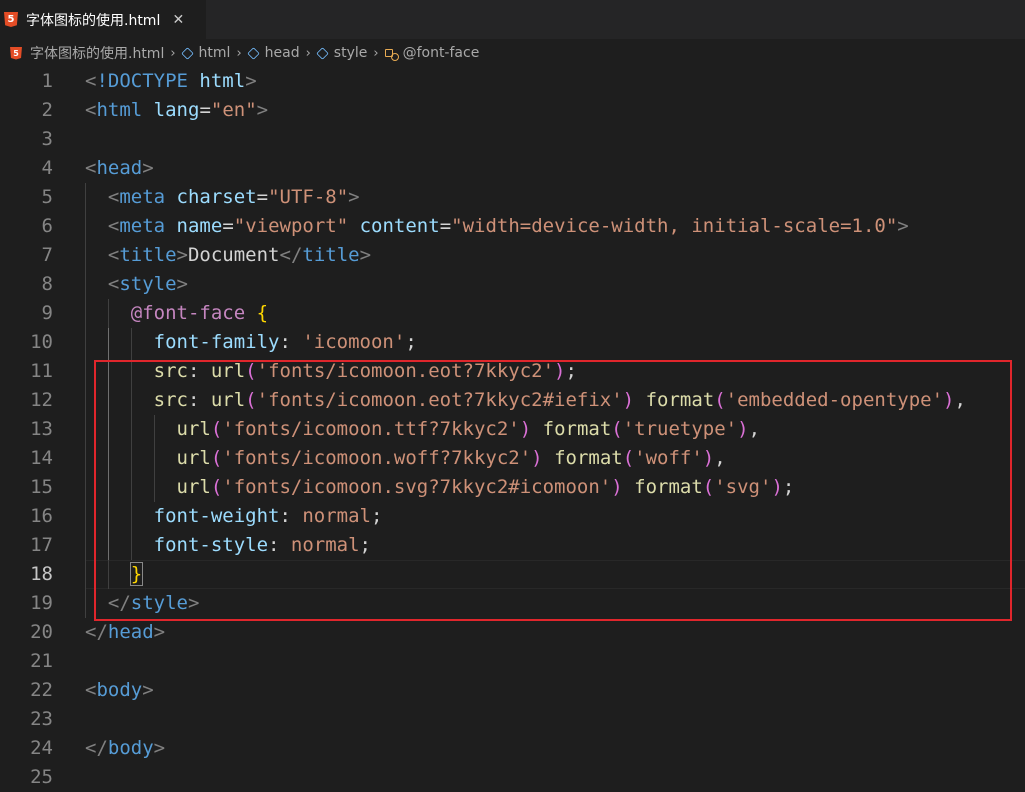 The height and width of the screenshot is (792, 1025). Describe the element at coordinates (205, 53) in the screenshot. I see `breadcrumb-item: html` at that location.